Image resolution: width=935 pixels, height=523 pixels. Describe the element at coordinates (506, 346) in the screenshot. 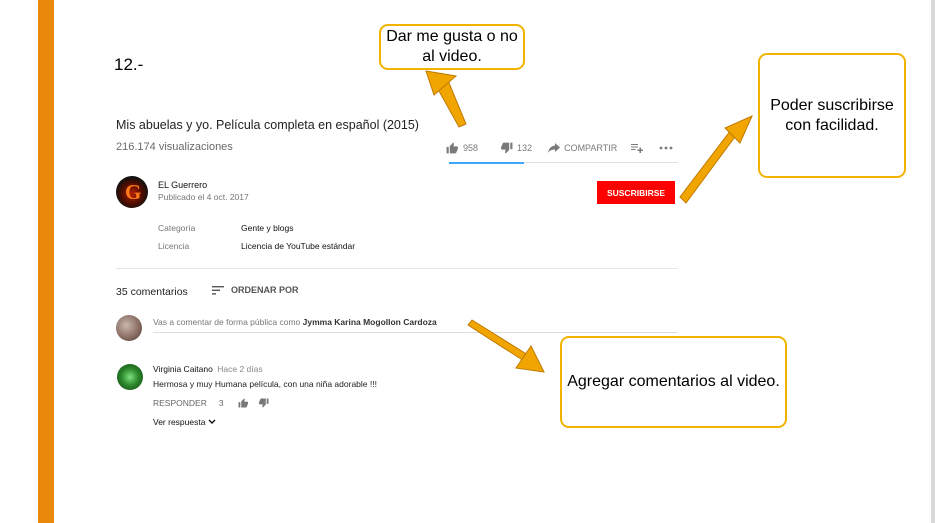

I see `arrow-to-comment` at that location.